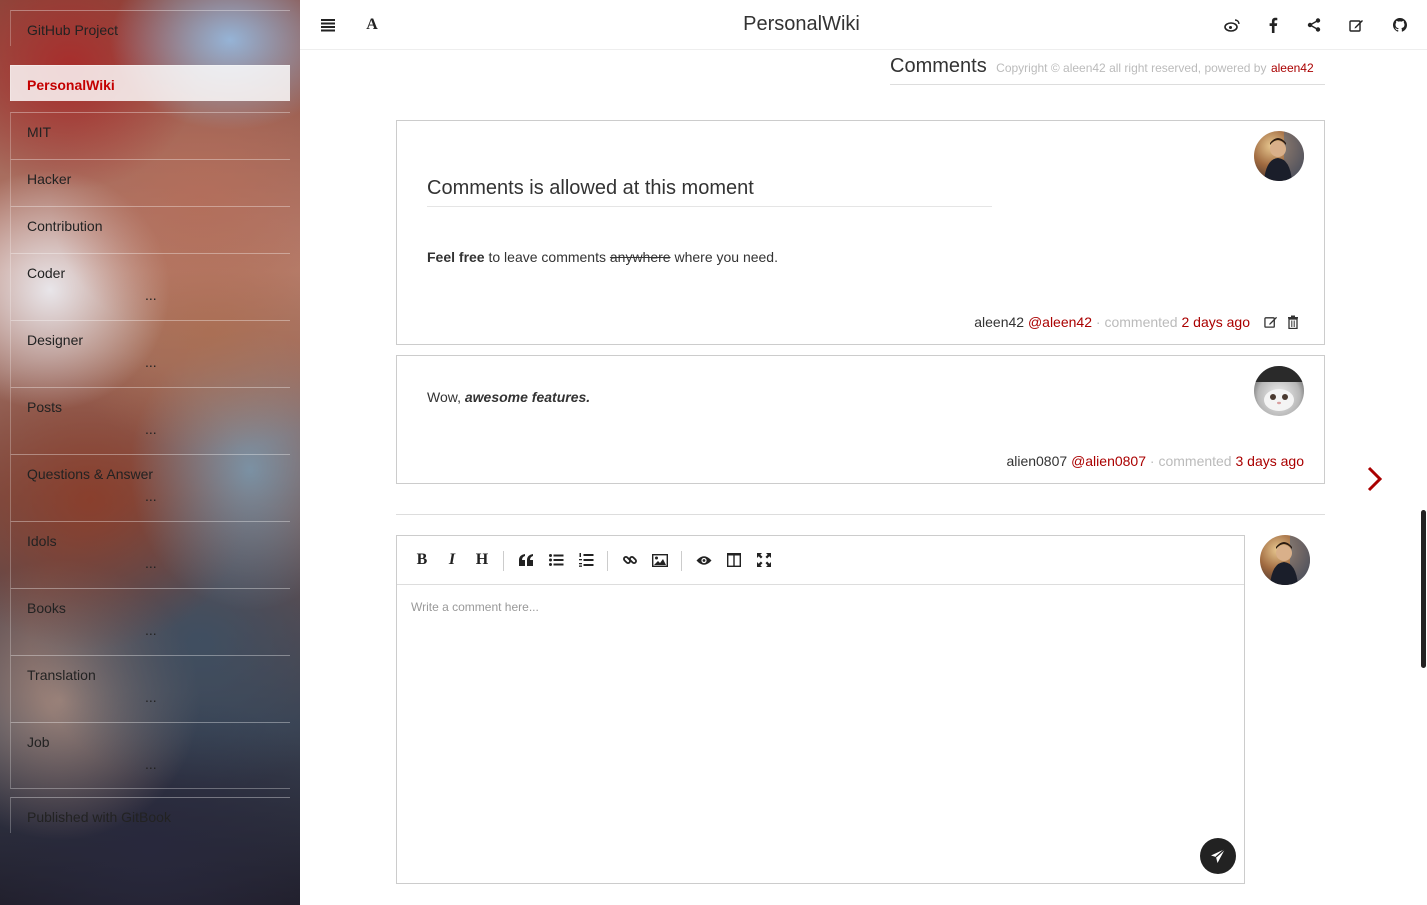  Describe the element at coordinates (90, 474) in the screenshot. I see `sidebar-item-label: Questions & Answer` at that location.